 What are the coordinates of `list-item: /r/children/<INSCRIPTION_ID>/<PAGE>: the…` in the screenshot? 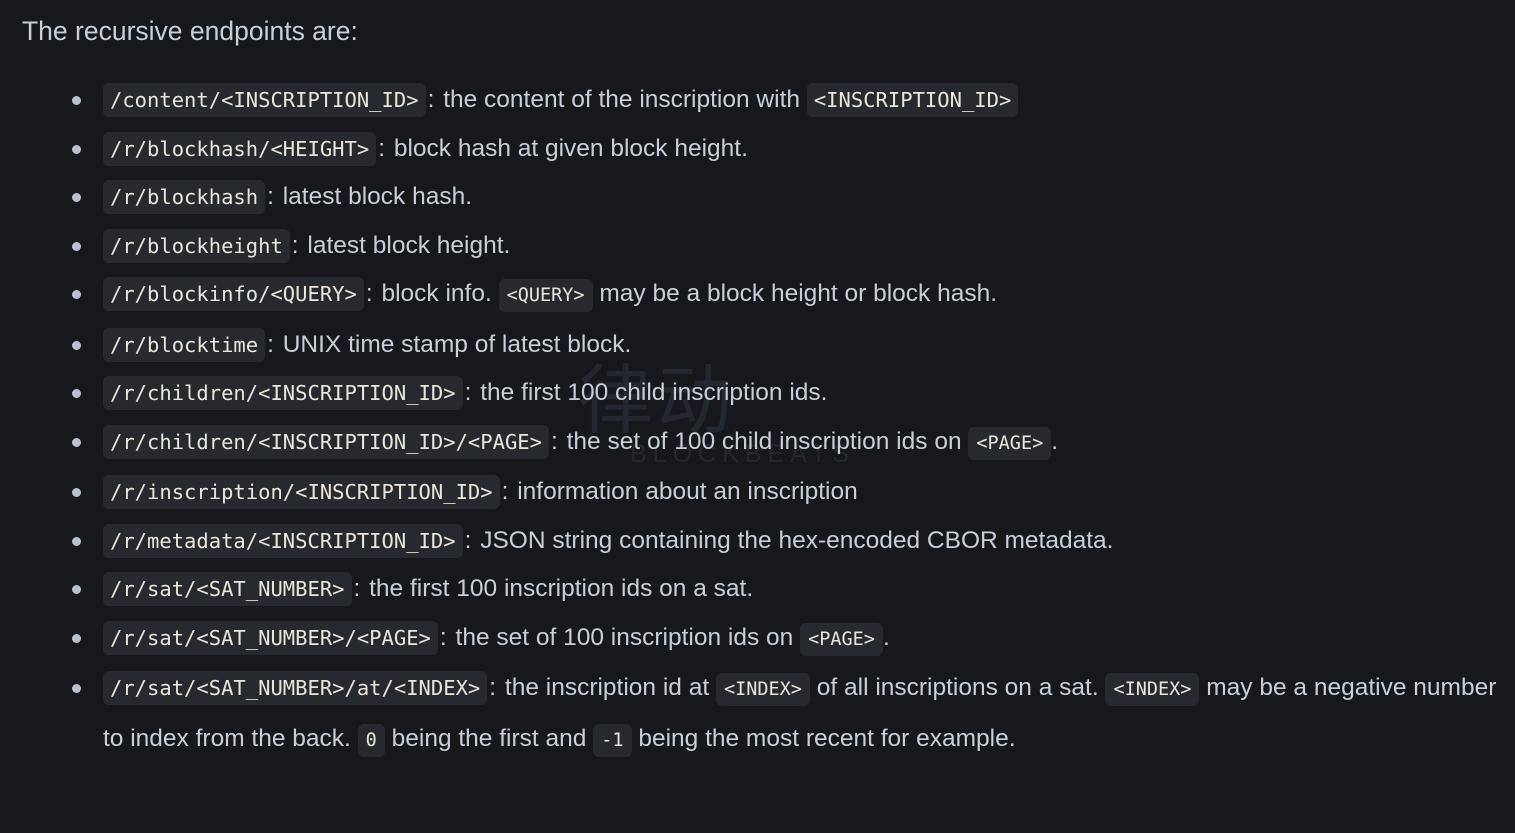 It's located at (757, 443).